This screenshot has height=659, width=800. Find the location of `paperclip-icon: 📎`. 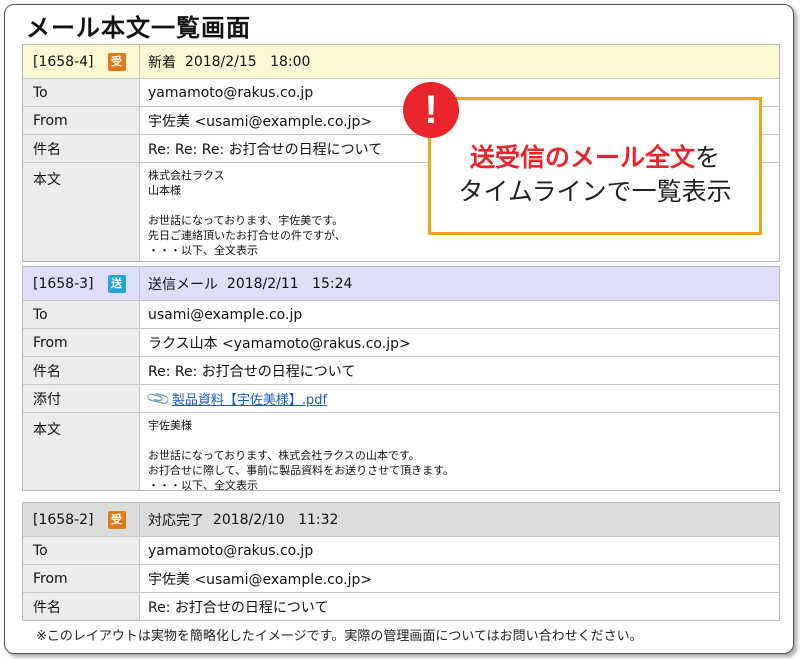

paperclip-icon: 📎 is located at coordinates (158, 398).